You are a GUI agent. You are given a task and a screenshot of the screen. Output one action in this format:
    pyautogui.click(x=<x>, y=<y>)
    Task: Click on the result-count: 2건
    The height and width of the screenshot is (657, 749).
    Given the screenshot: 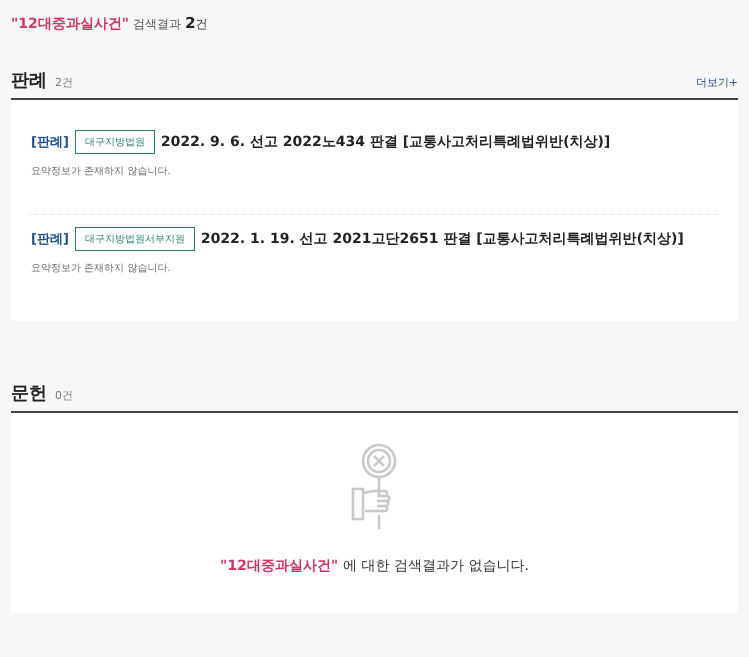 What is the action you would take?
    pyautogui.click(x=196, y=23)
    